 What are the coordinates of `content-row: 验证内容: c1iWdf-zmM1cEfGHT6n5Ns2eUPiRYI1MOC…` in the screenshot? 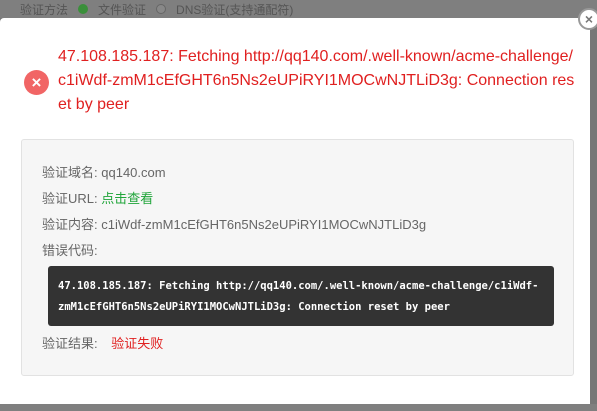 It's located at (234, 223).